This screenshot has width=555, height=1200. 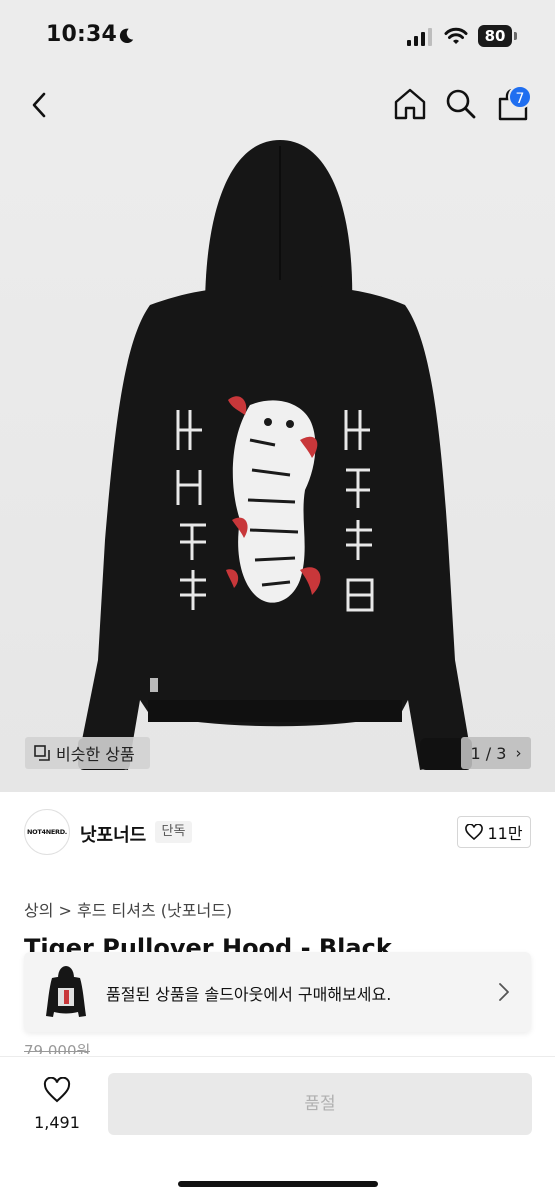 I want to click on bottom-action-bar: 1,491 품절, so click(x=277, y=1128).